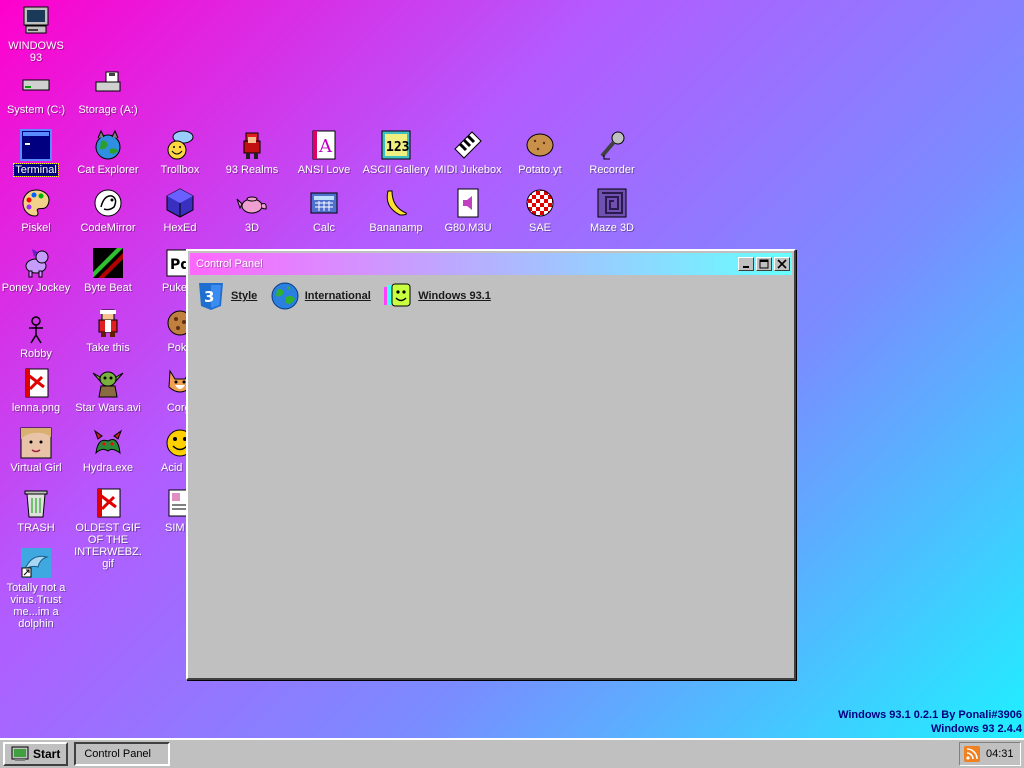  Describe the element at coordinates (540, 145) in the screenshot. I see `potato-icon` at that location.